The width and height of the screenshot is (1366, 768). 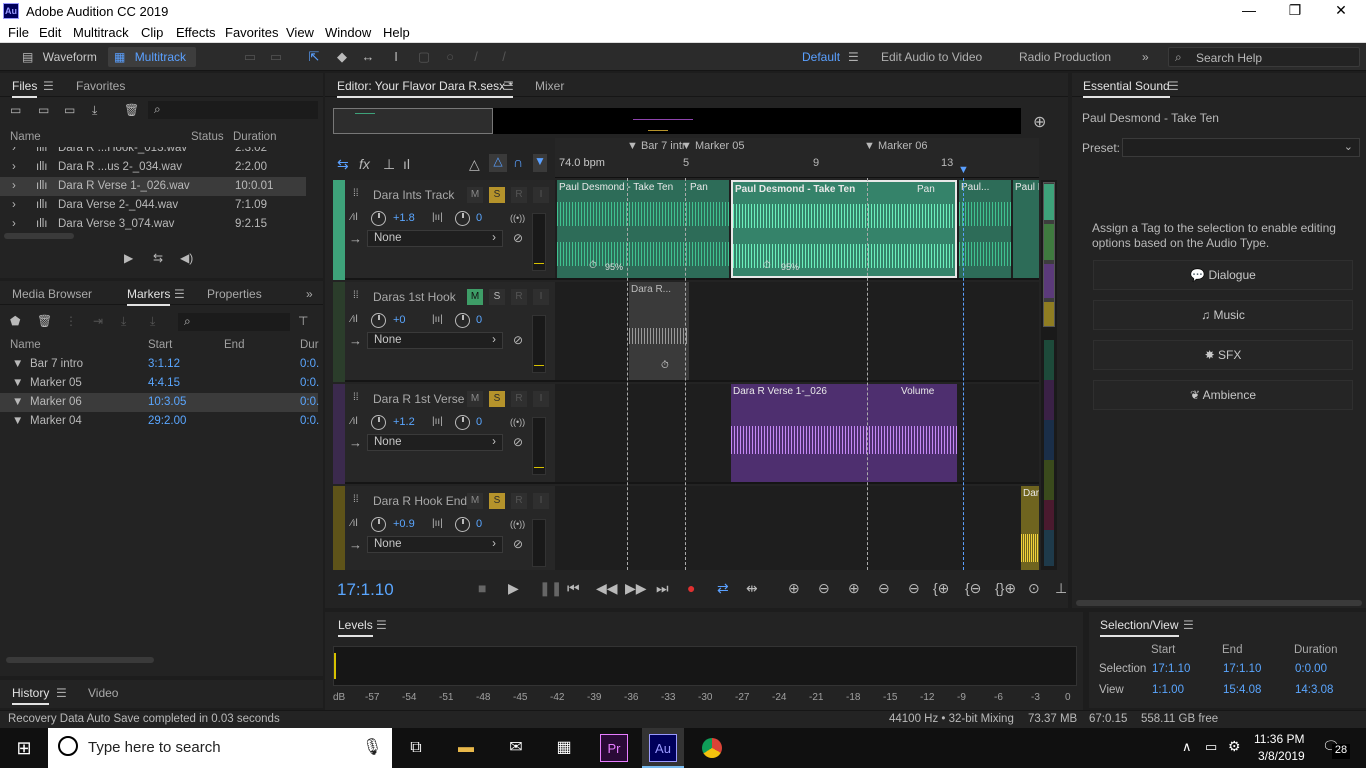 What do you see at coordinates (381, 625) in the screenshot?
I see `levels-menu-icon: ☰` at bounding box center [381, 625].